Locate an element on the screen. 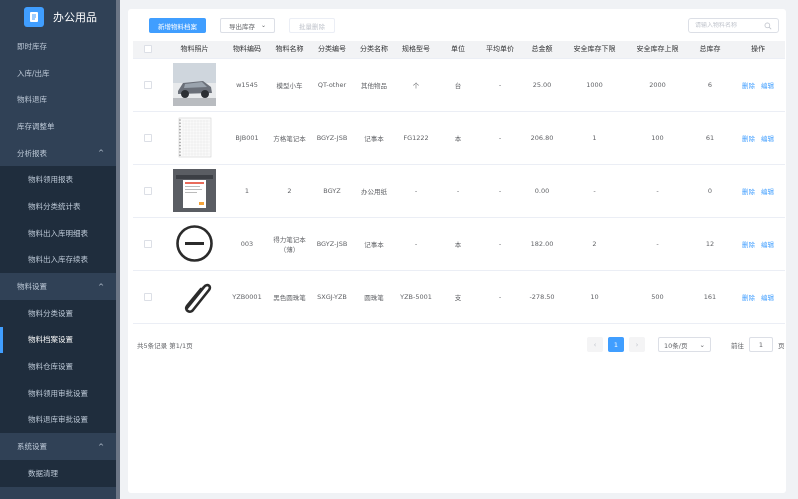  sidebar-item: 系统设置 ^ is located at coordinates (58, 446).